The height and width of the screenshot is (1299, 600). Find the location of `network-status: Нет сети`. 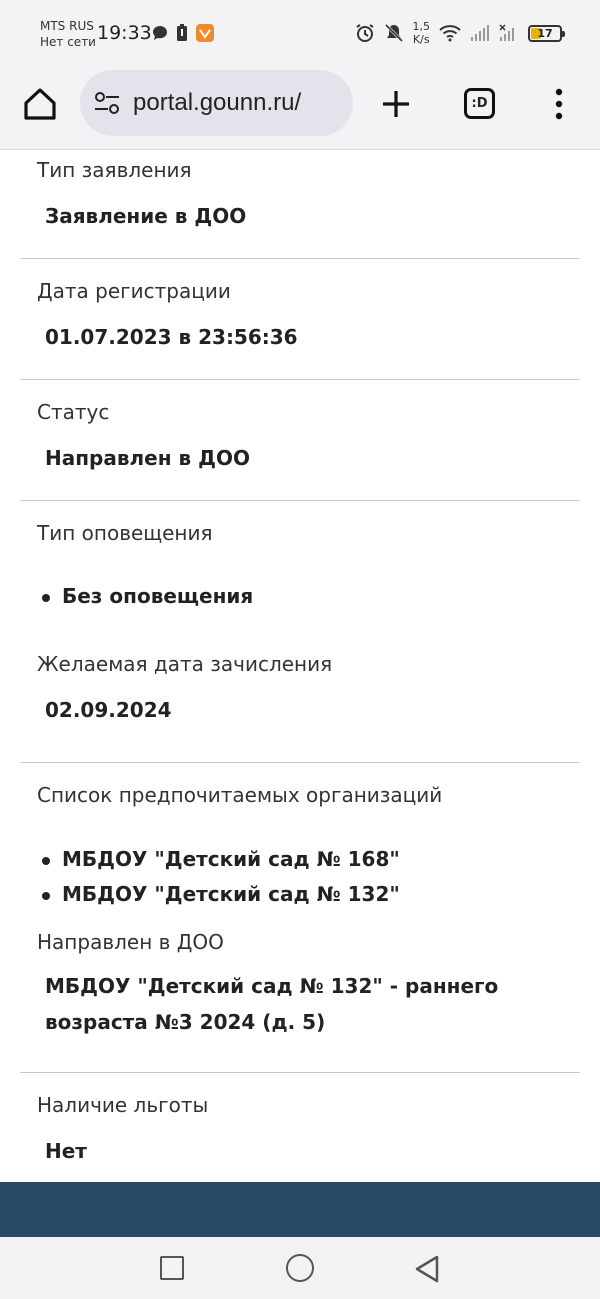

network-status: Нет сети is located at coordinates (68, 42).